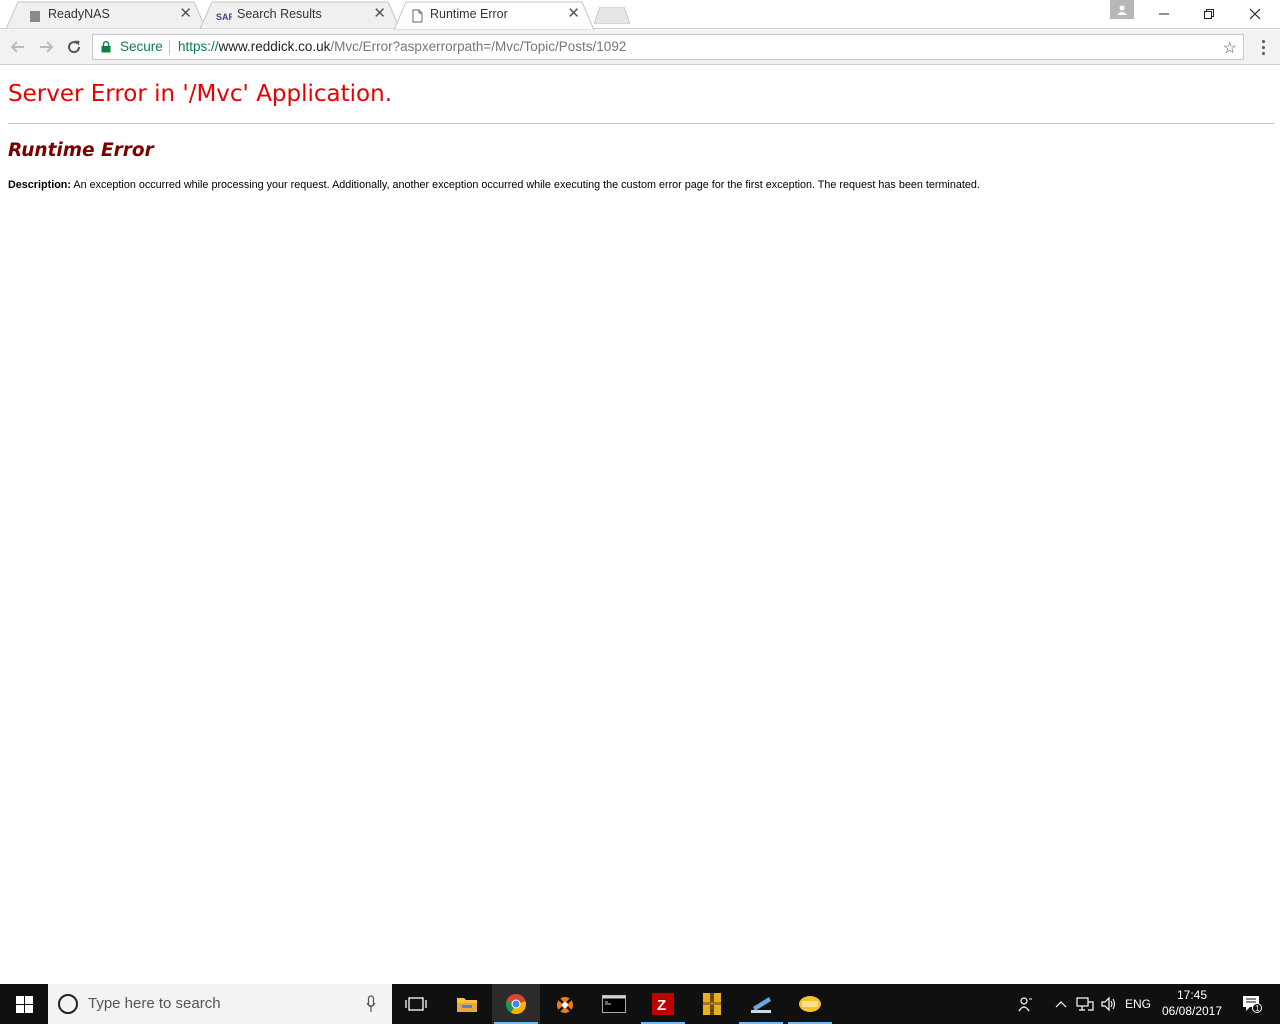 Image resolution: width=1280 pixels, height=1024 pixels. Describe the element at coordinates (81, 150) in the screenshot. I see `error-subtitle: Runtime Error` at that location.